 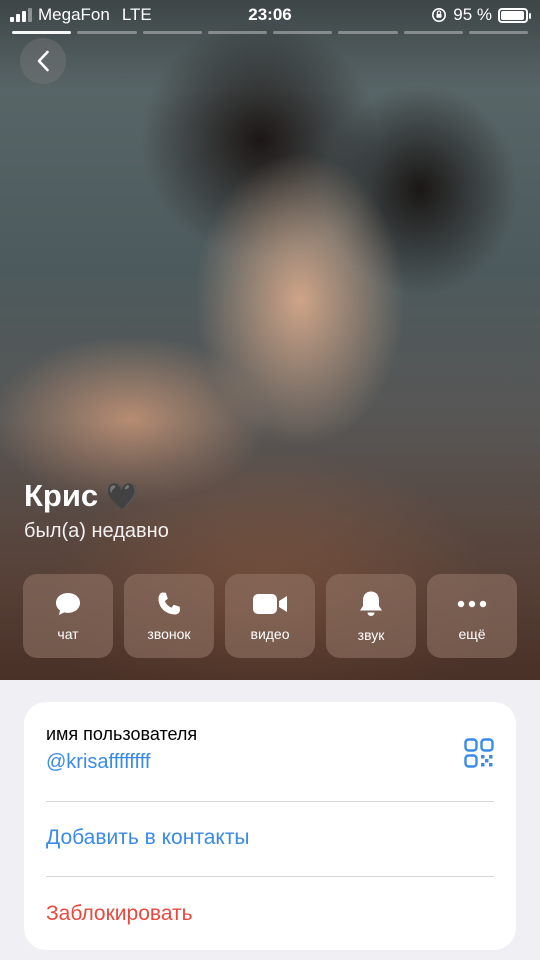 What do you see at coordinates (68, 616) in the screenshot?
I see `chat-button: чат` at bounding box center [68, 616].